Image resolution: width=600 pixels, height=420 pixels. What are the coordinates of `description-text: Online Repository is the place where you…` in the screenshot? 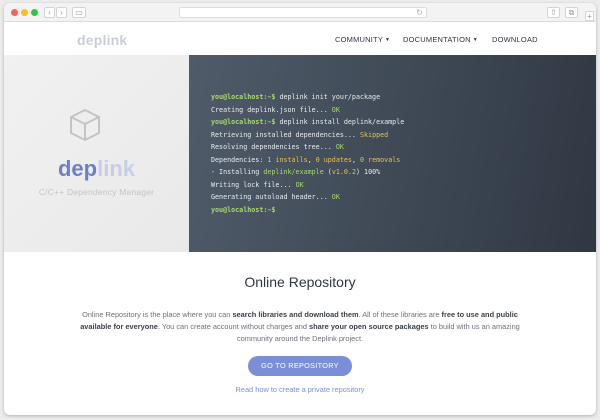 It's located at (157, 314).